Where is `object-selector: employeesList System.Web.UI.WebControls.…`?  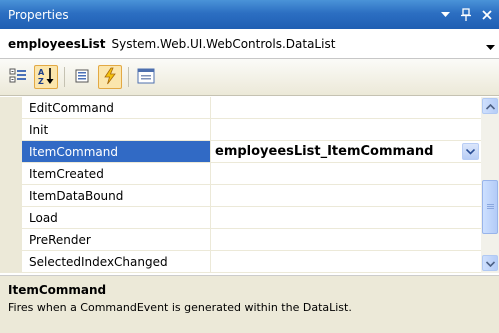
object-selector: employeesList System.Web.UI.WebControls.… is located at coordinates (249, 44).